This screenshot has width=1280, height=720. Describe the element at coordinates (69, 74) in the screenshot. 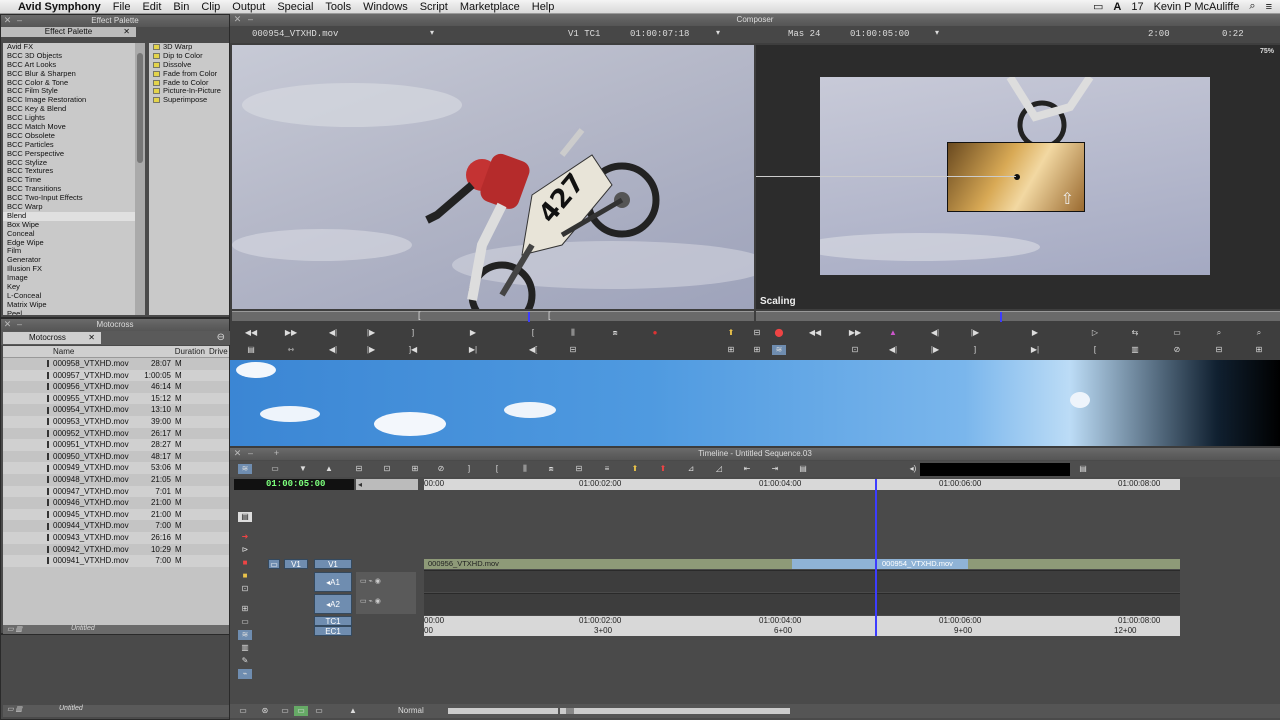

I see `effect-category-item: BCC Blur & Sharpen` at that location.